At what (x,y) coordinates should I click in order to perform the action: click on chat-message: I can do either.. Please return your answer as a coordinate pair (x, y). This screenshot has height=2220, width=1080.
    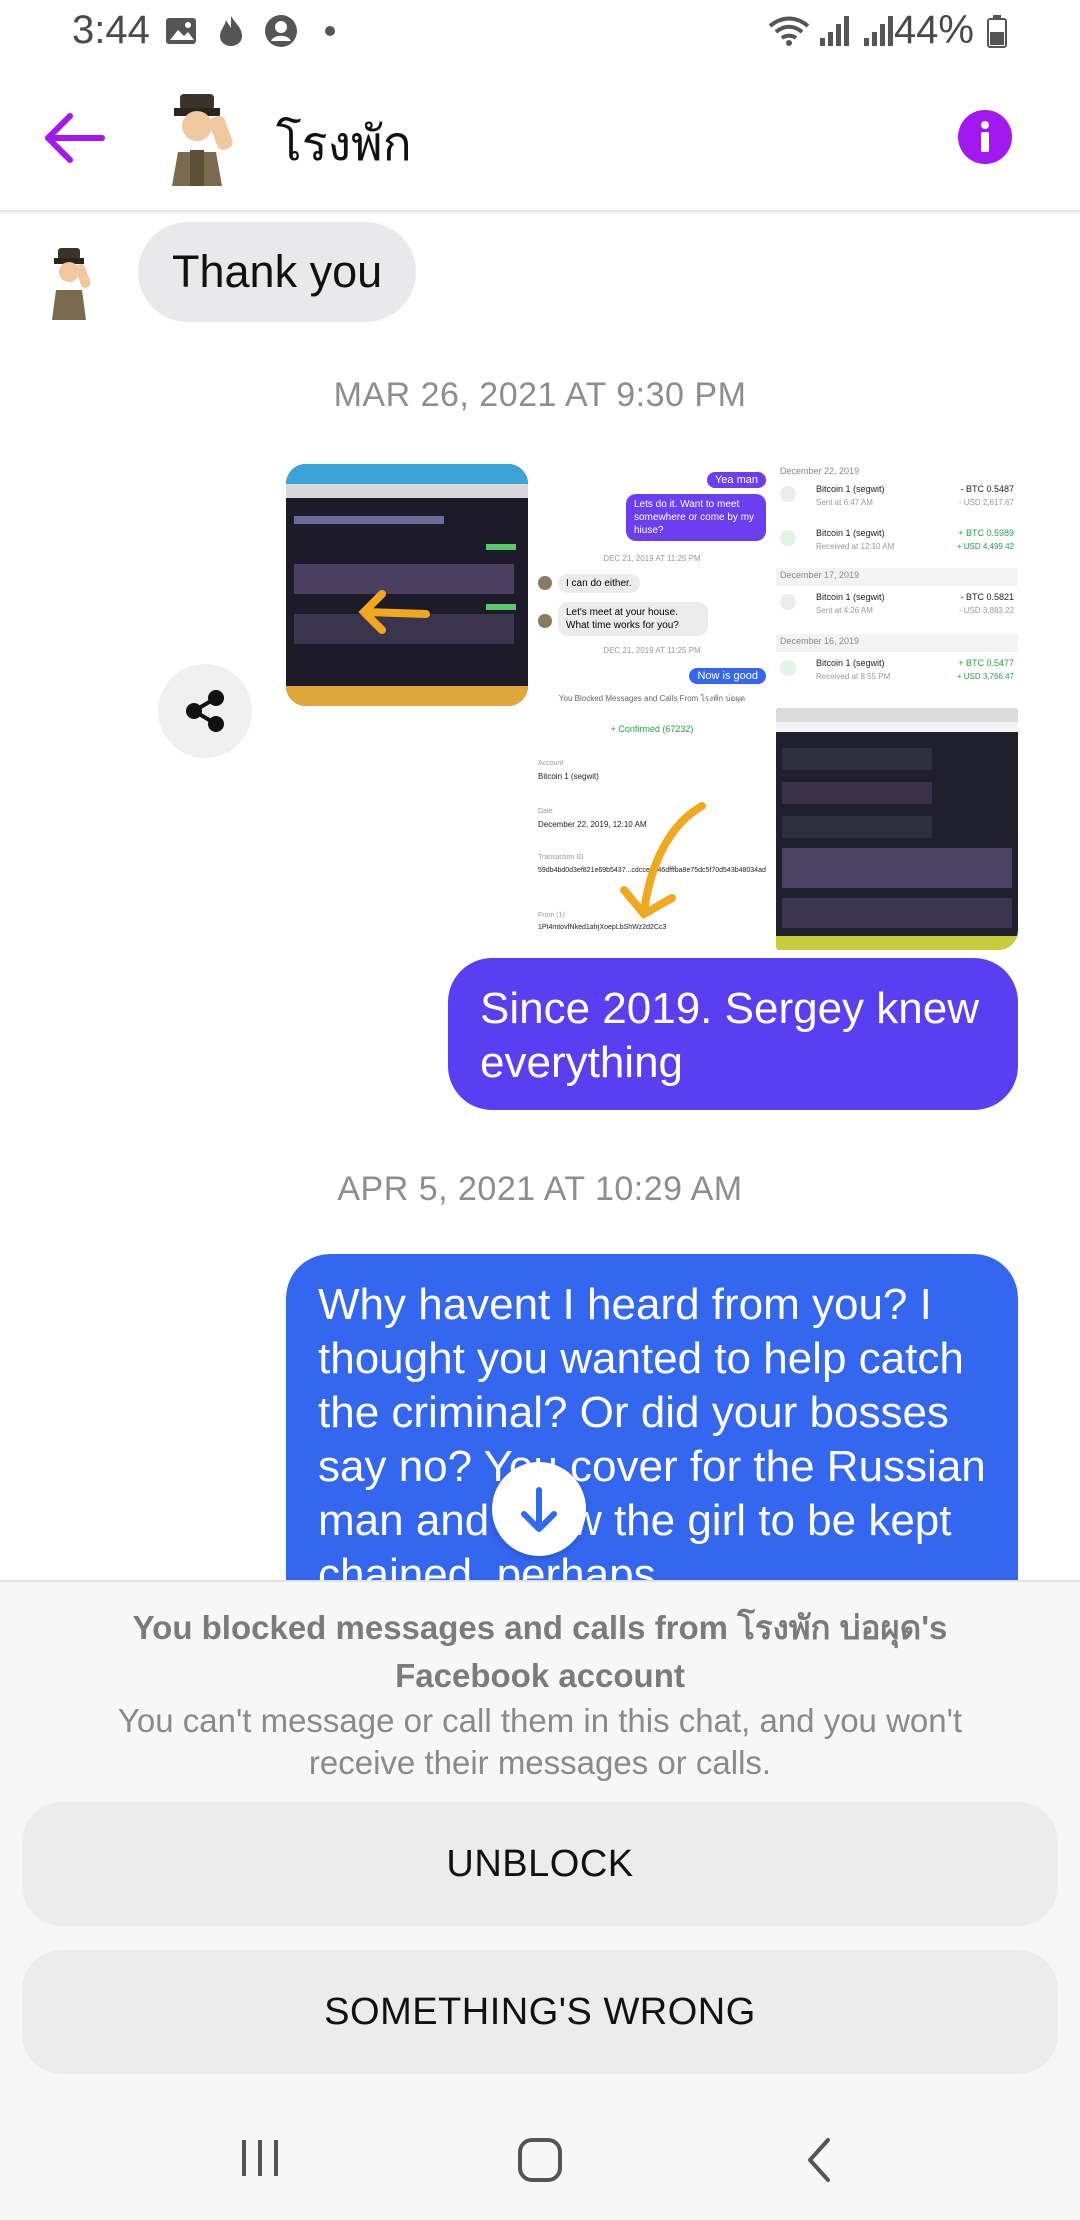
    Looking at the image, I should click on (599, 583).